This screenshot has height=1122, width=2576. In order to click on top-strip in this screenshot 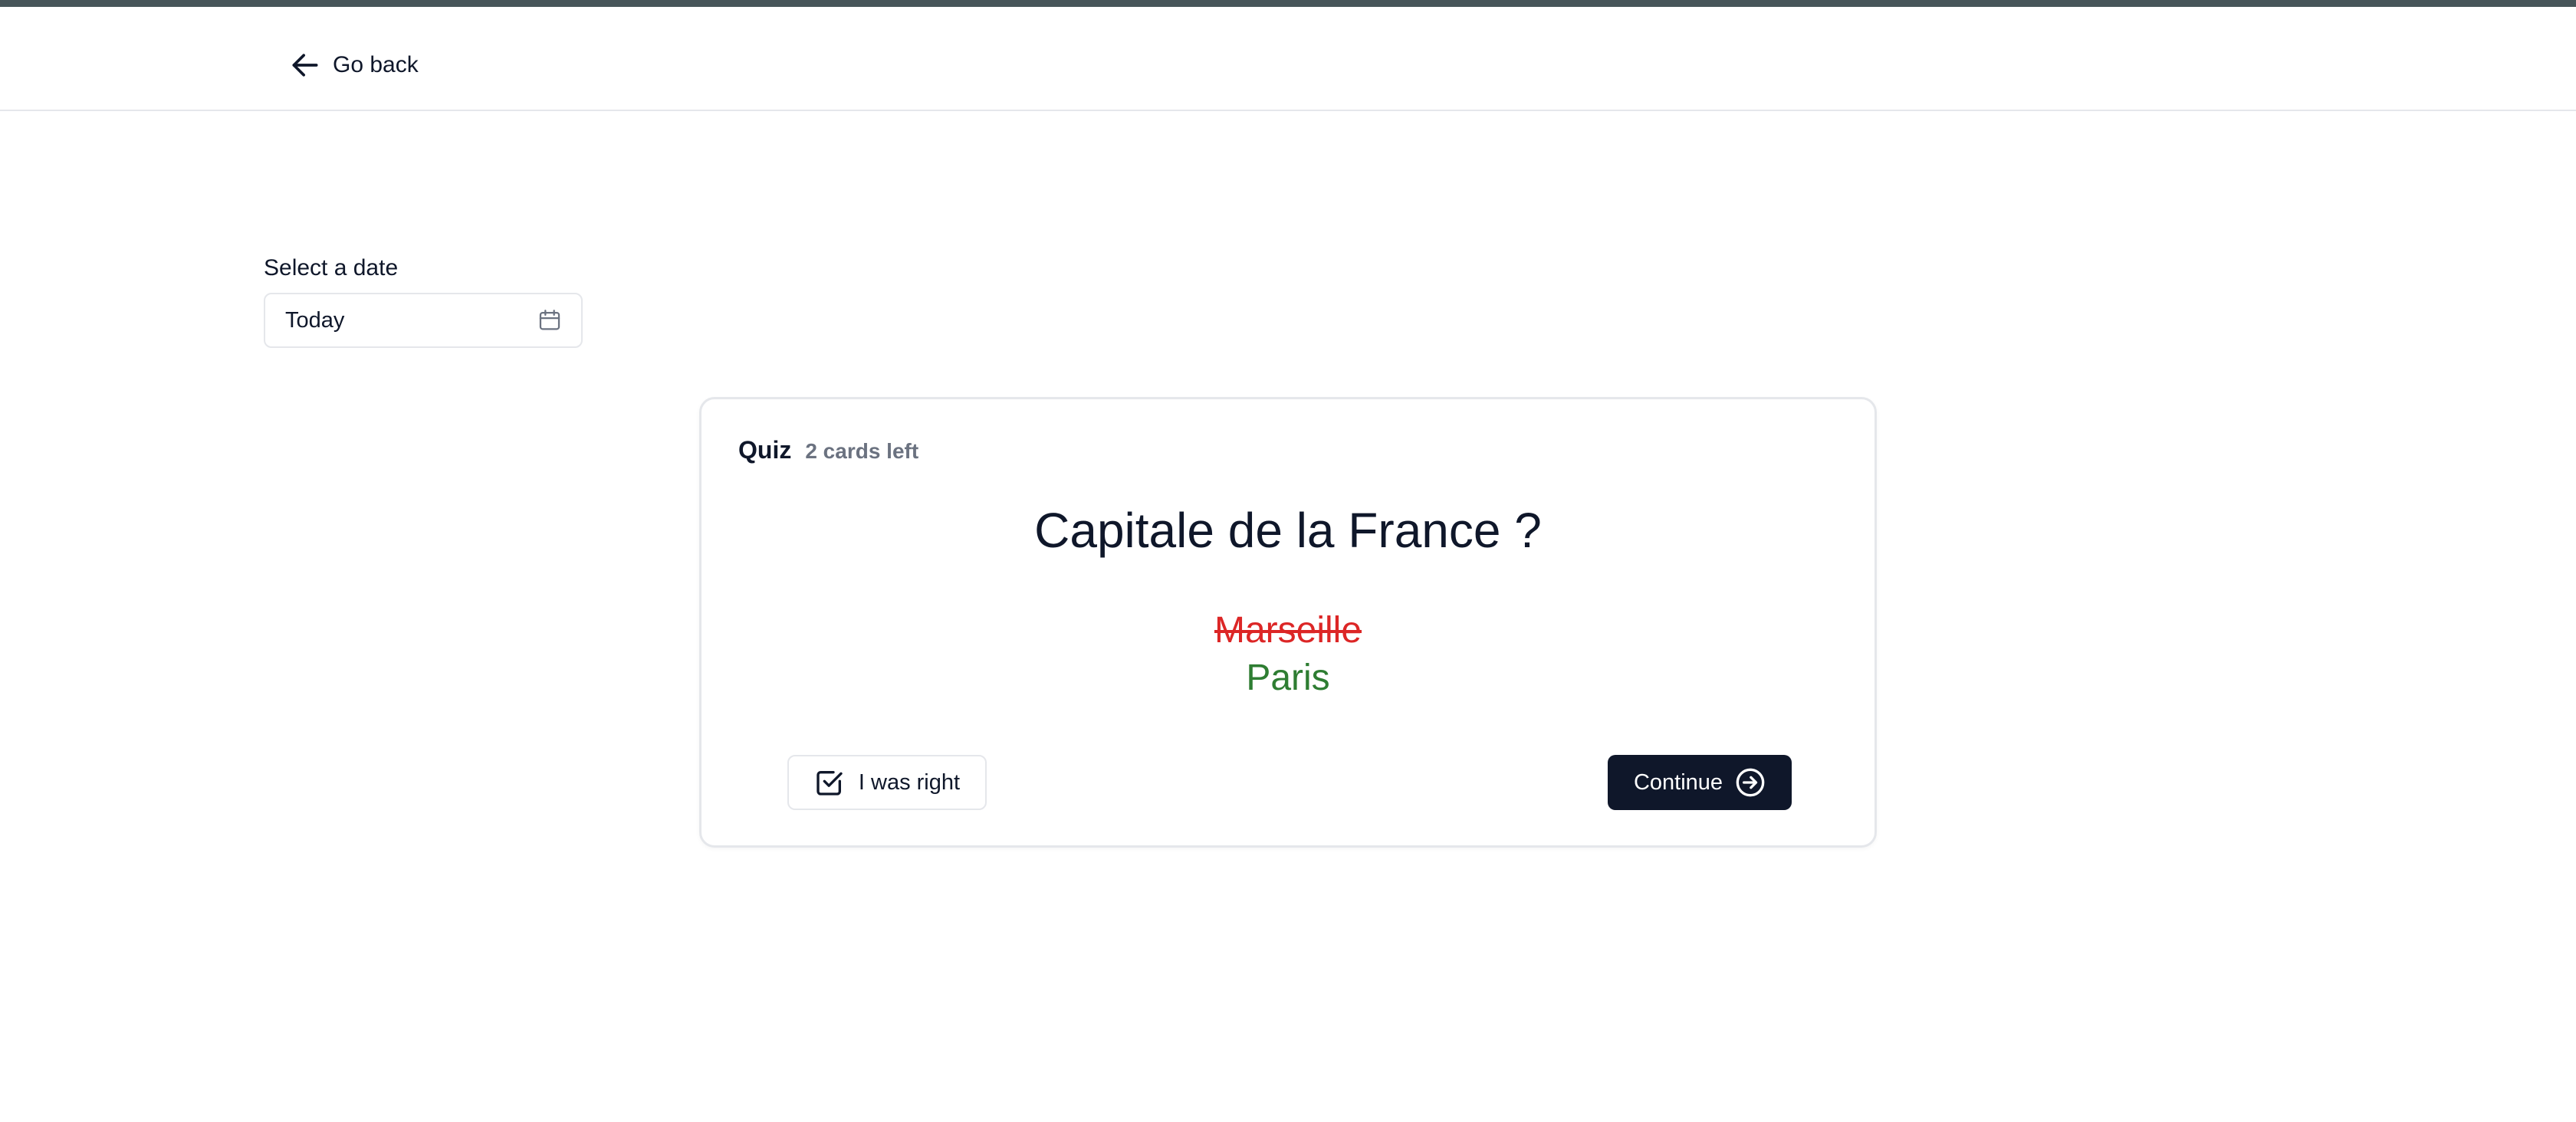, I will do `click(1288, 4)`.